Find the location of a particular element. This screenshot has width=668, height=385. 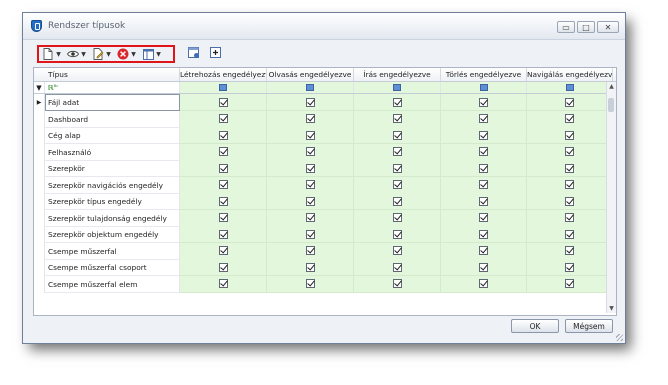

column-header-read: Olvasás engedélyezve is located at coordinates (310, 74).